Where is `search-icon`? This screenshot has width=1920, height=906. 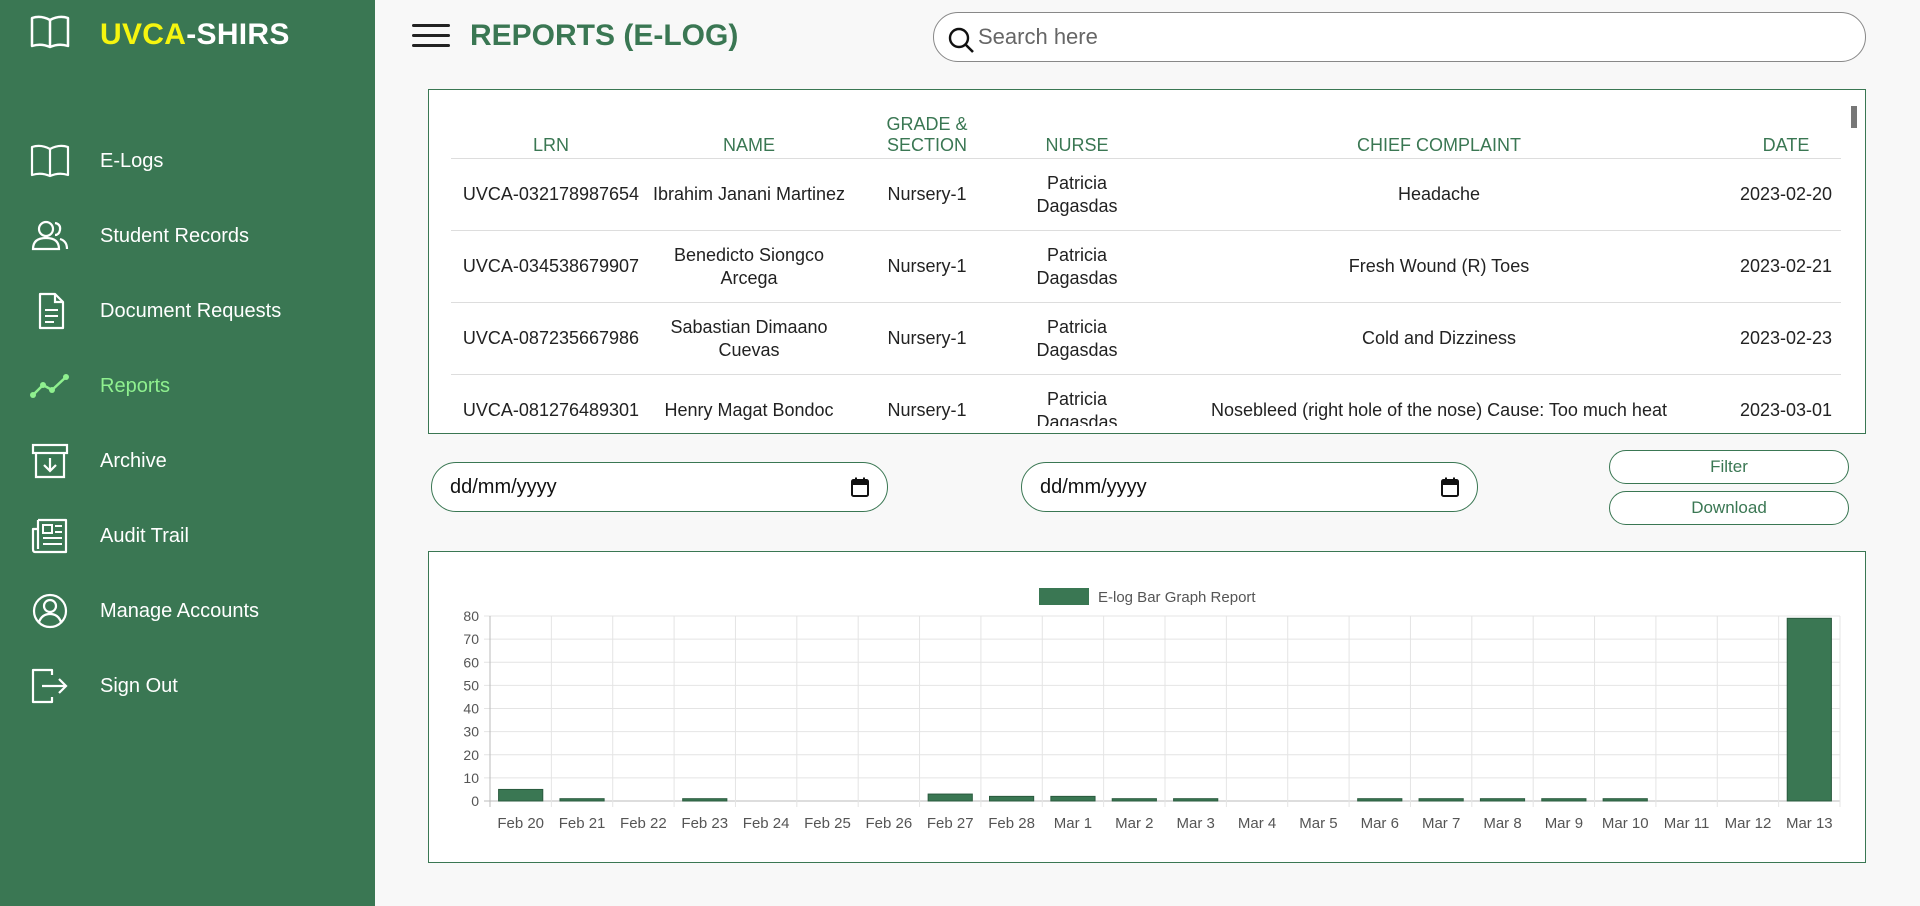 search-icon is located at coordinates (961, 40).